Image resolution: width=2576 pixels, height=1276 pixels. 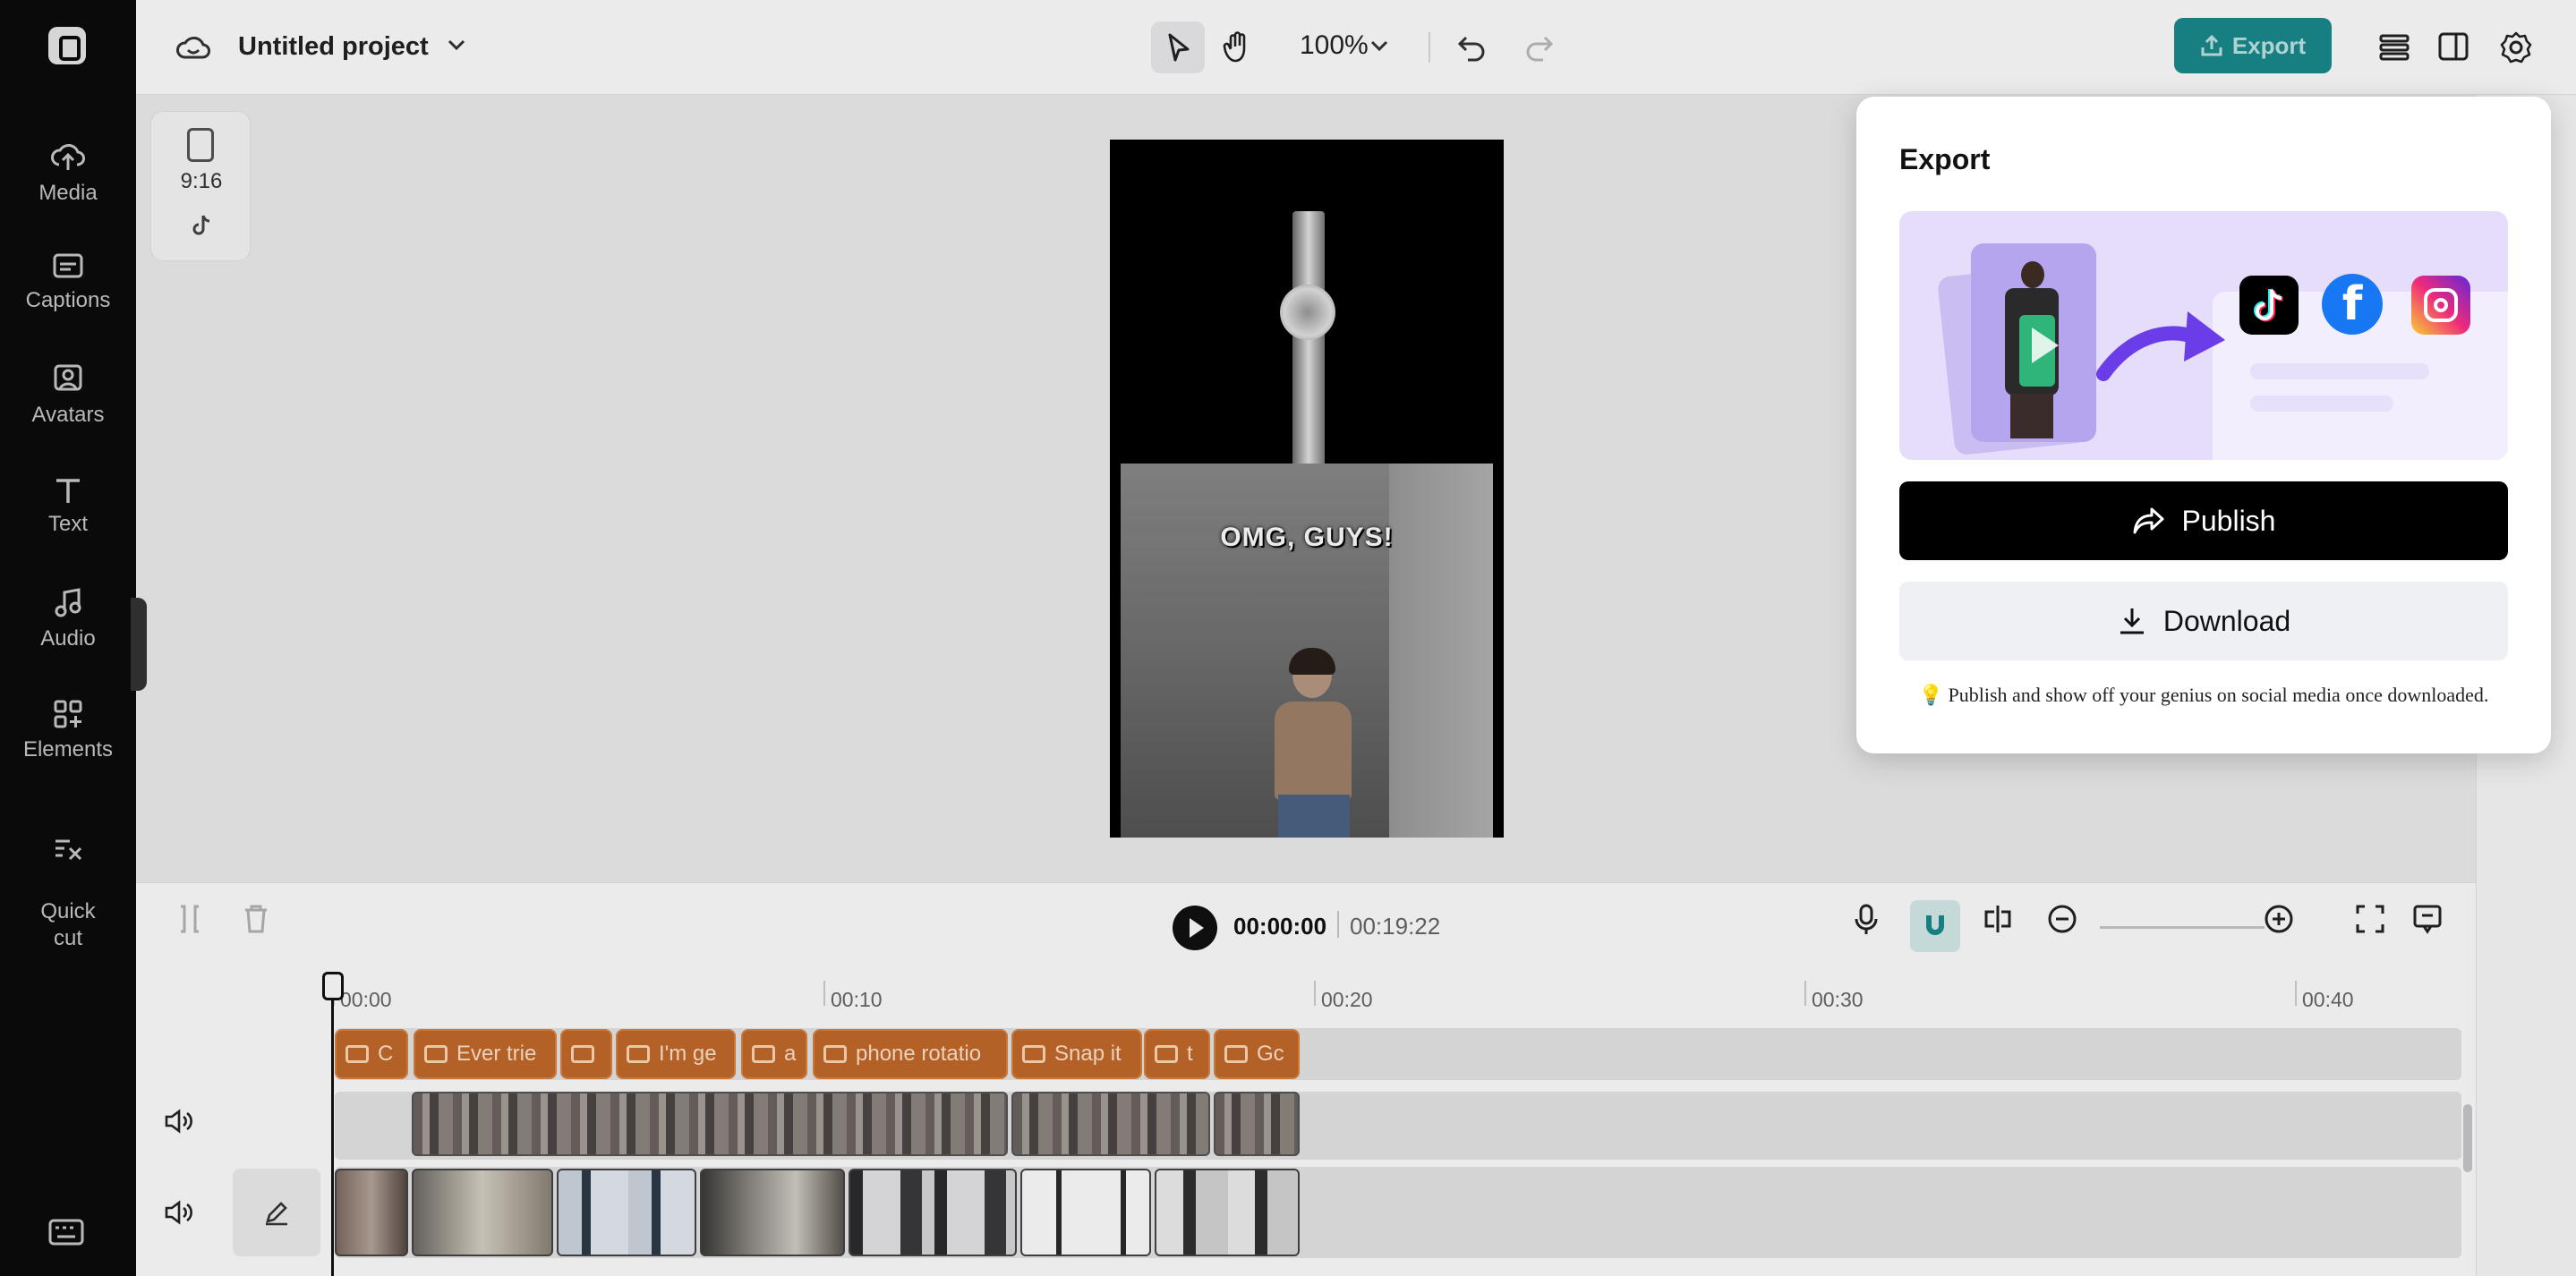 What do you see at coordinates (1539, 46) in the screenshot?
I see `redo-icon` at bounding box center [1539, 46].